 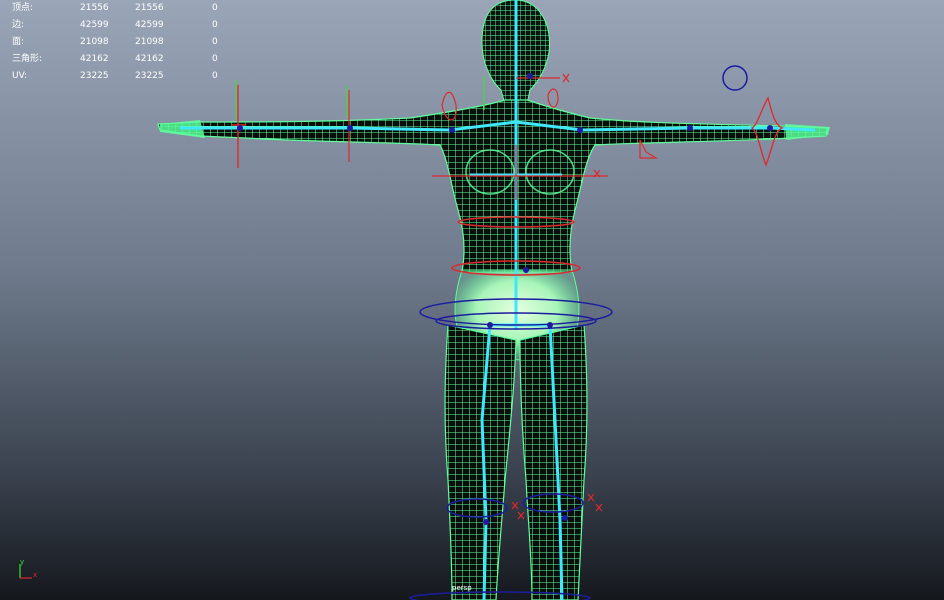 I want to click on axis-gizmo-lines, so click(x=25, y=571).